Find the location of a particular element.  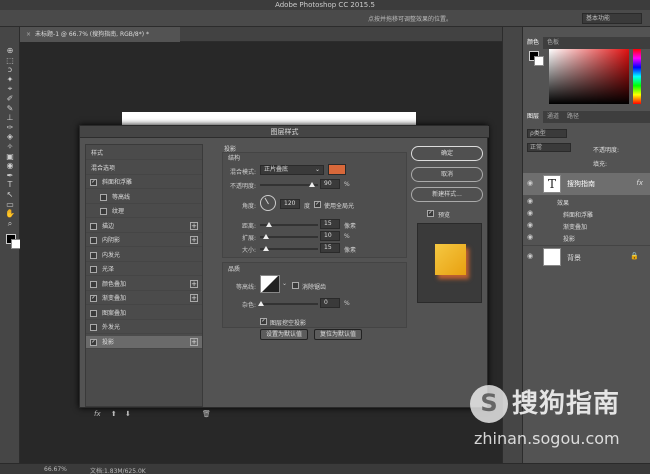

style-item: 纹理 is located at coordinates (144, 211).